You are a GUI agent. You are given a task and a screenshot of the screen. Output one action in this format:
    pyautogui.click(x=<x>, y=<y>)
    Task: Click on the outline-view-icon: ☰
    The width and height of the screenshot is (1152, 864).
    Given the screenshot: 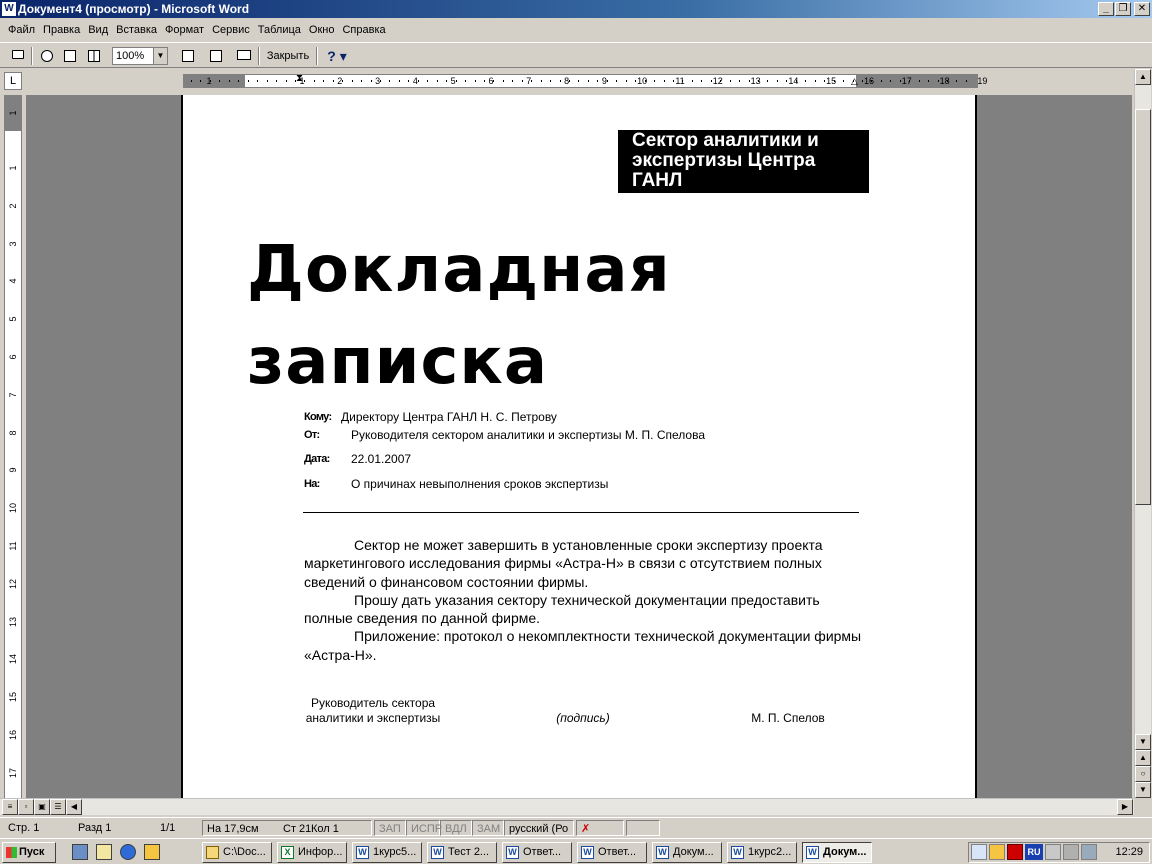 What is the action you would take?
    pyautogui.click(x=58, y=807)
    